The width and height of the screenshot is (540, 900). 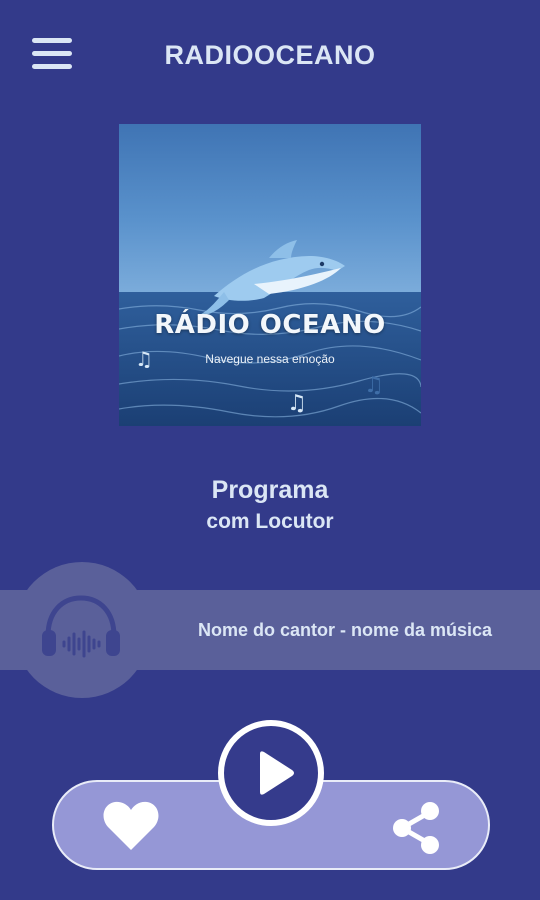 I want to click on play-button, so click(x=271, y=773).